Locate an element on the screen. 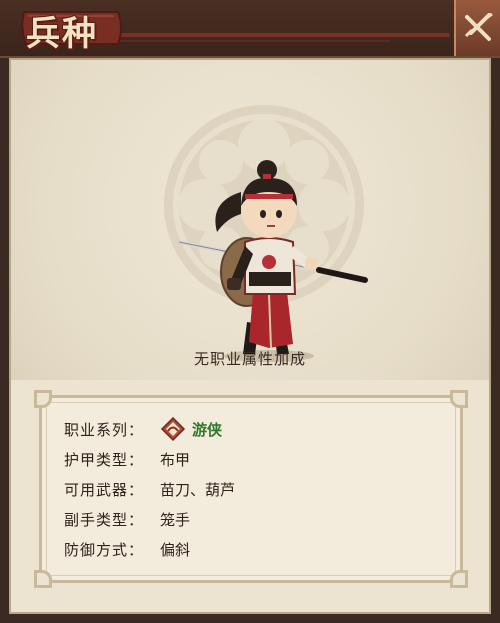 The image size is (500, 623). info-row-class-series: 职业系列： 游侠 is located at coordinates (143, 429).